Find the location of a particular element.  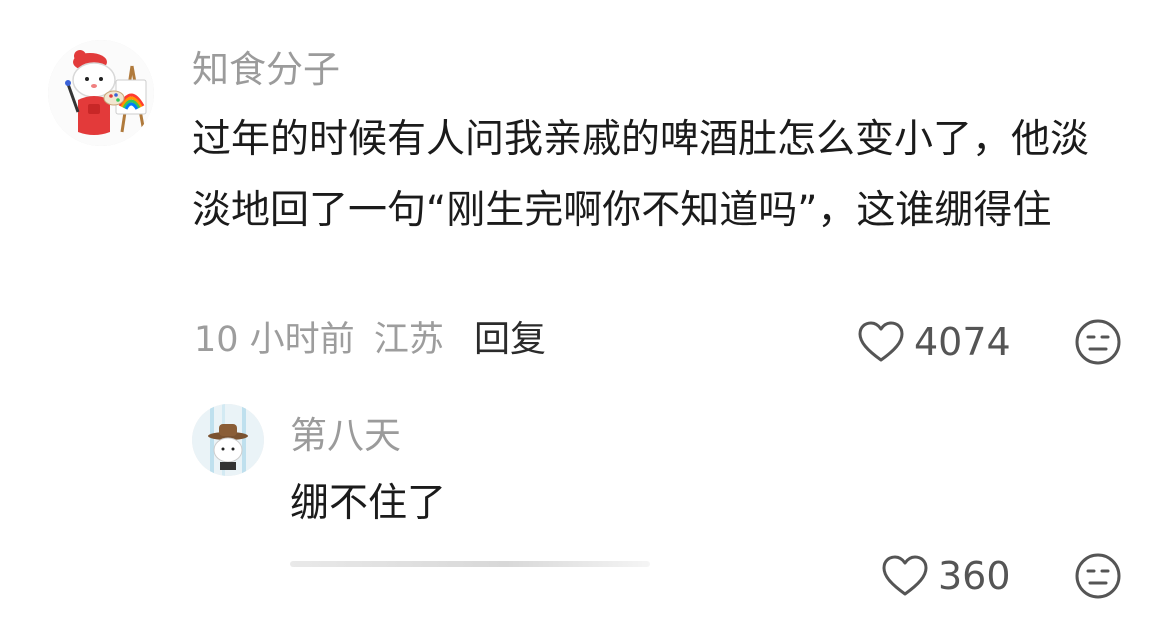

like-button: 4074 is located at coordinates (934, 342).